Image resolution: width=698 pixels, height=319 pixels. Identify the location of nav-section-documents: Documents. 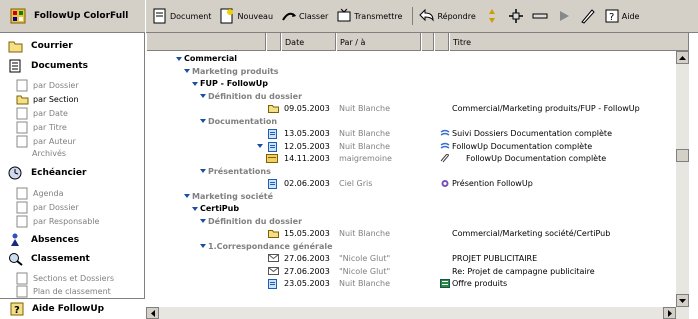
(48, 66).